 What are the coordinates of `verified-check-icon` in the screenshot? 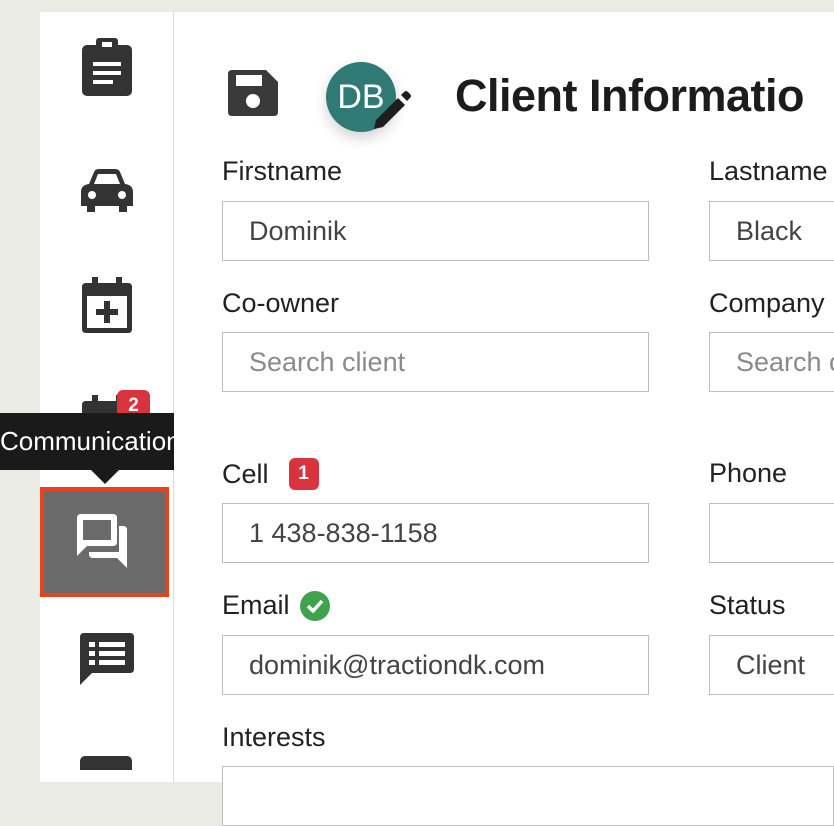 It's located at (314, 605).